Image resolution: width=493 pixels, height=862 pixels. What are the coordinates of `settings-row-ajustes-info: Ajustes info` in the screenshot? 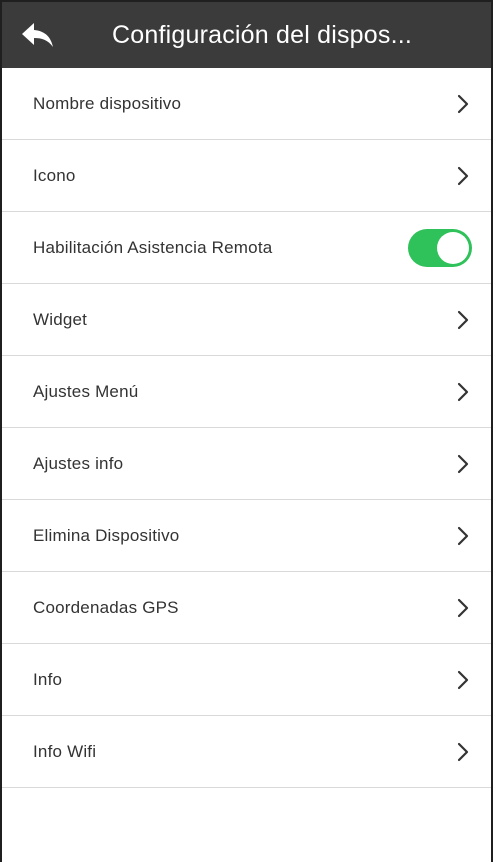 It's located at (246, 464).